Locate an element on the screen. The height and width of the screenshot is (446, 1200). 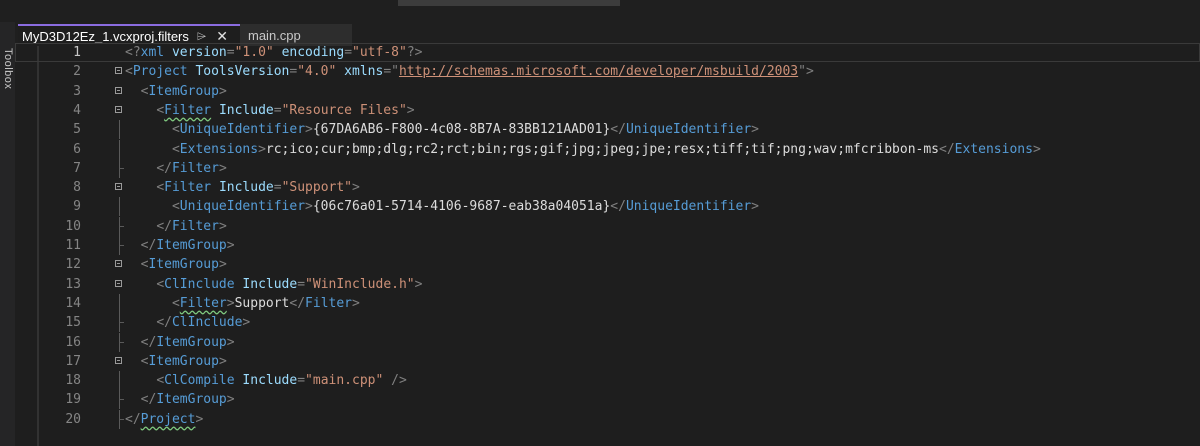
line-number: 3 is located at coordinates (77, 91).